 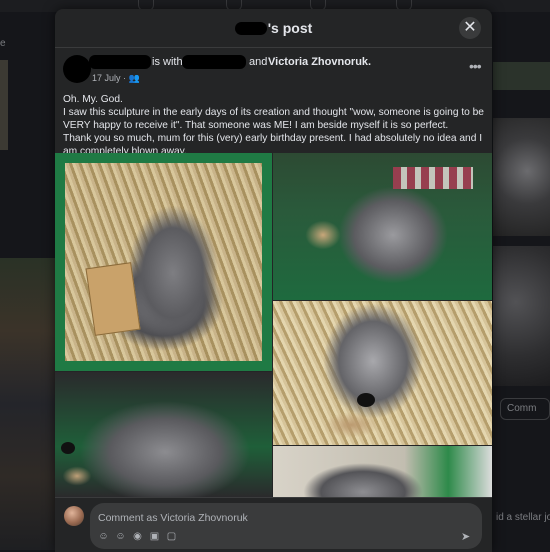 I want to click on tagged-line: Victoria Zhovnoruk., so click(x=319, y=62).